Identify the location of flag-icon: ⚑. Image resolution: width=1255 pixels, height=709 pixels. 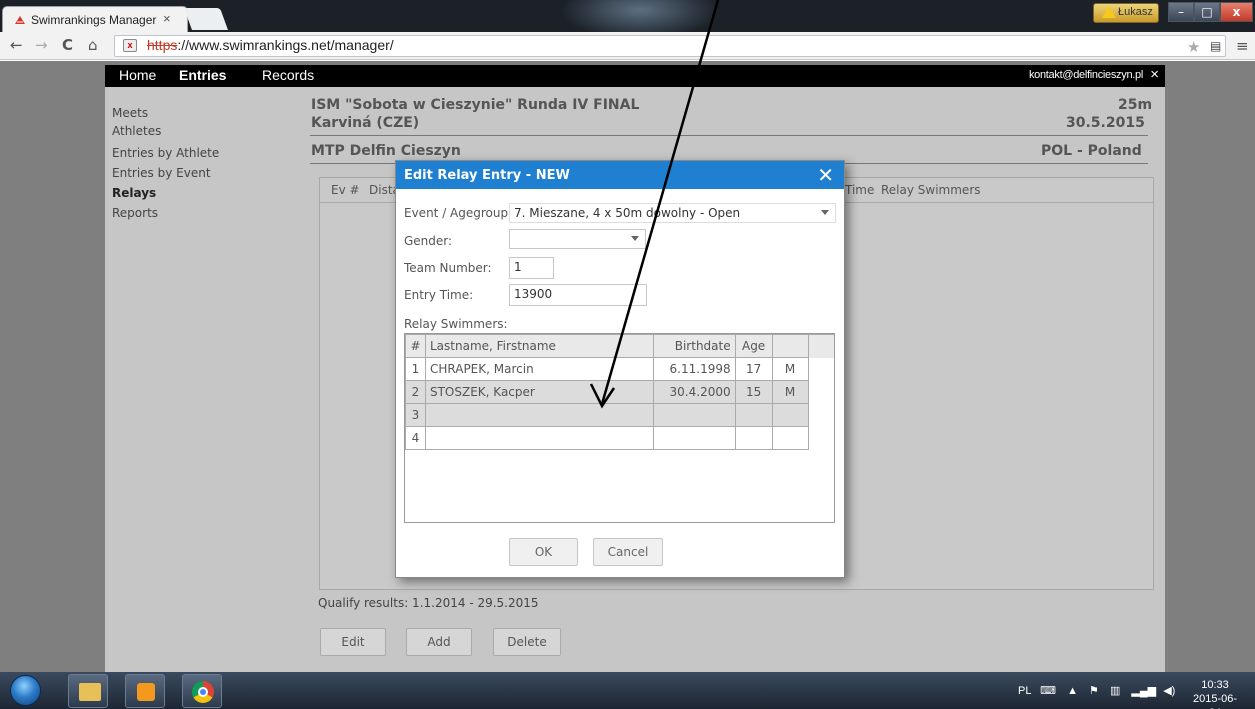
(1094, 691).